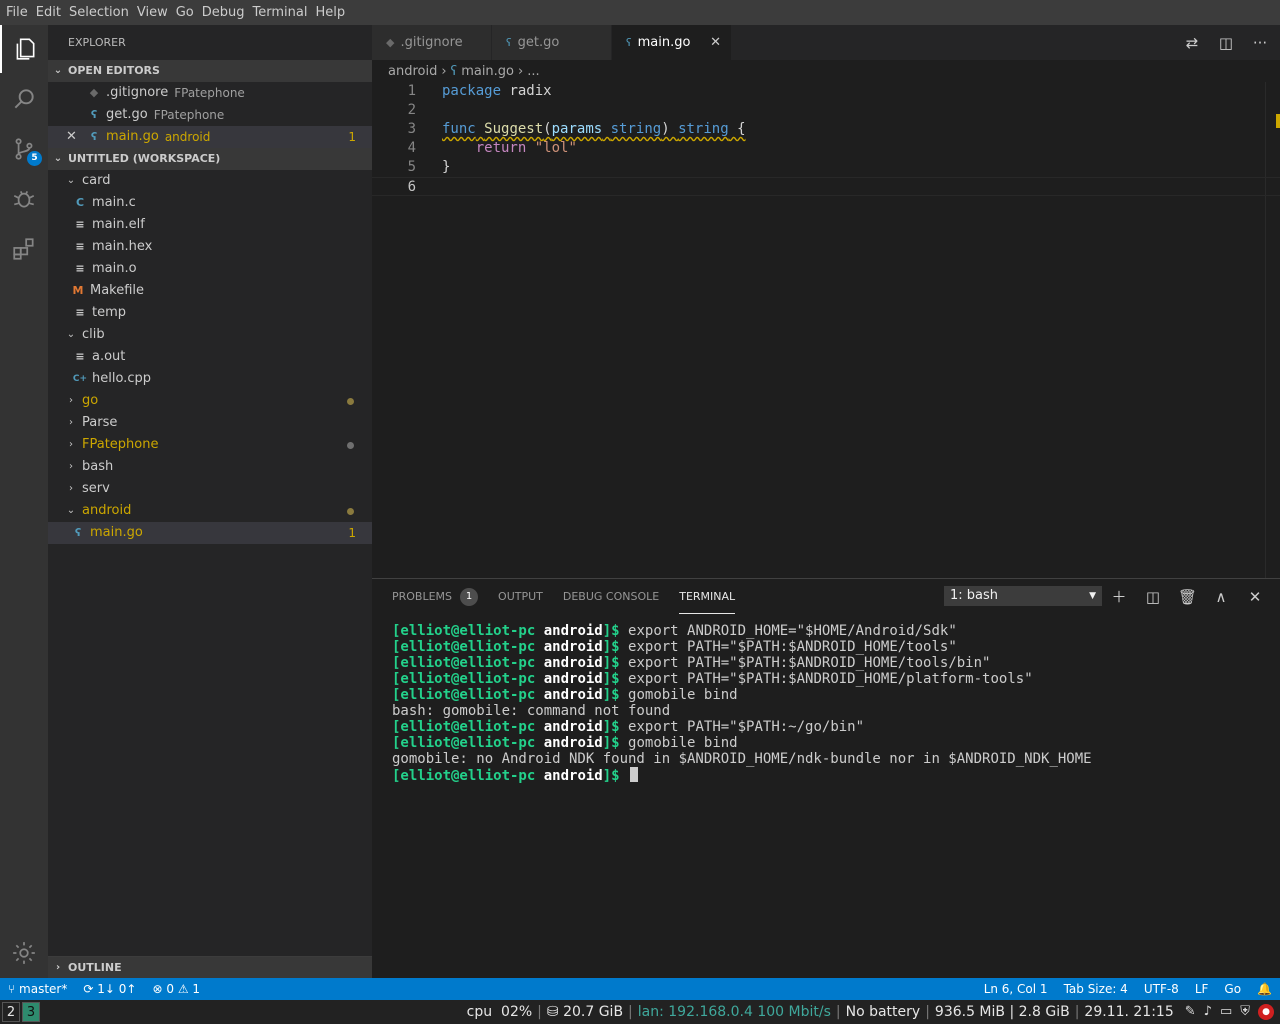 The height and width of the screenshot is (1024, 1280). Describe the element at coordinates (509, 42) in the screenshot. I see `go-file-icon: ʕ` at that location.